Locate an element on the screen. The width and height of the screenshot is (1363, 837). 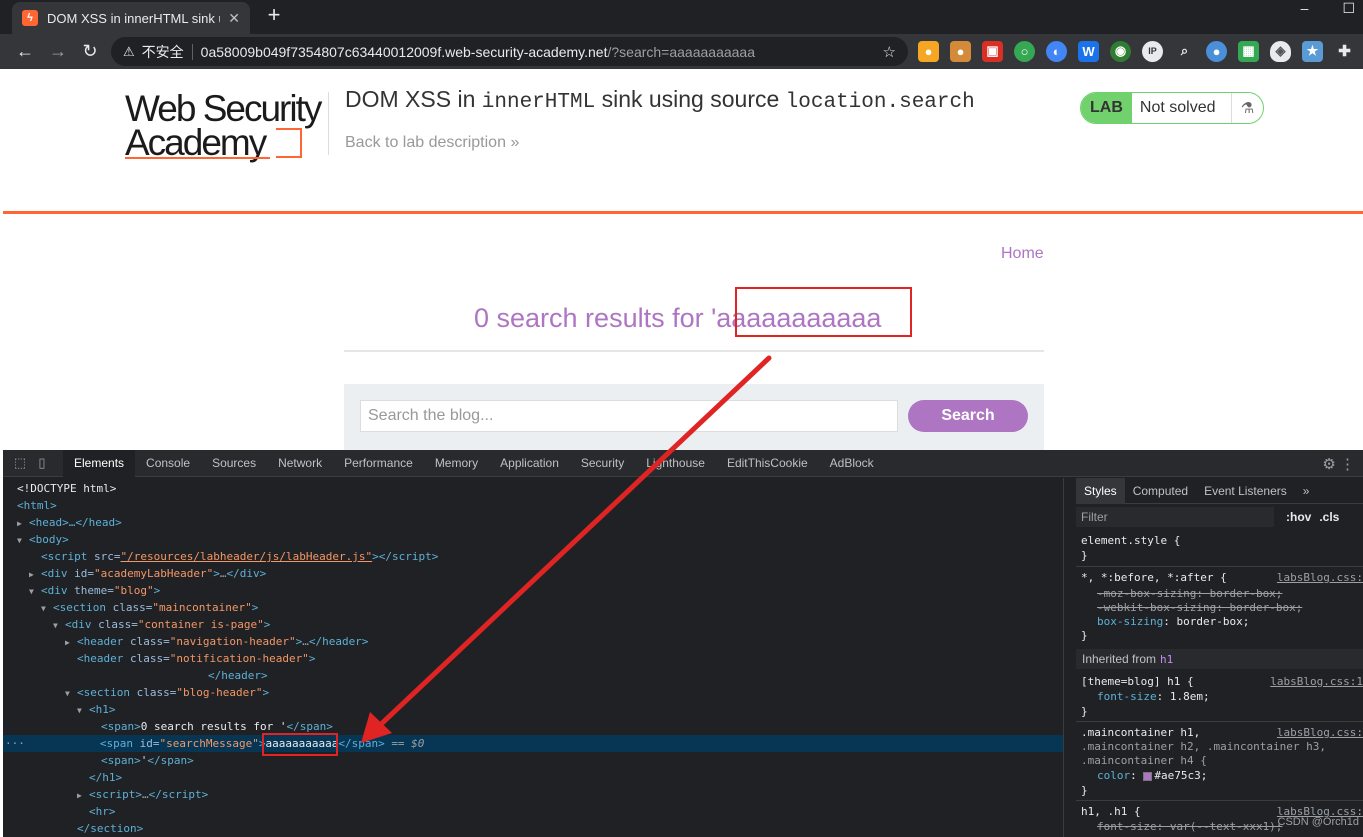
extension-icon: ▣ is located at coordinates (992, 51).